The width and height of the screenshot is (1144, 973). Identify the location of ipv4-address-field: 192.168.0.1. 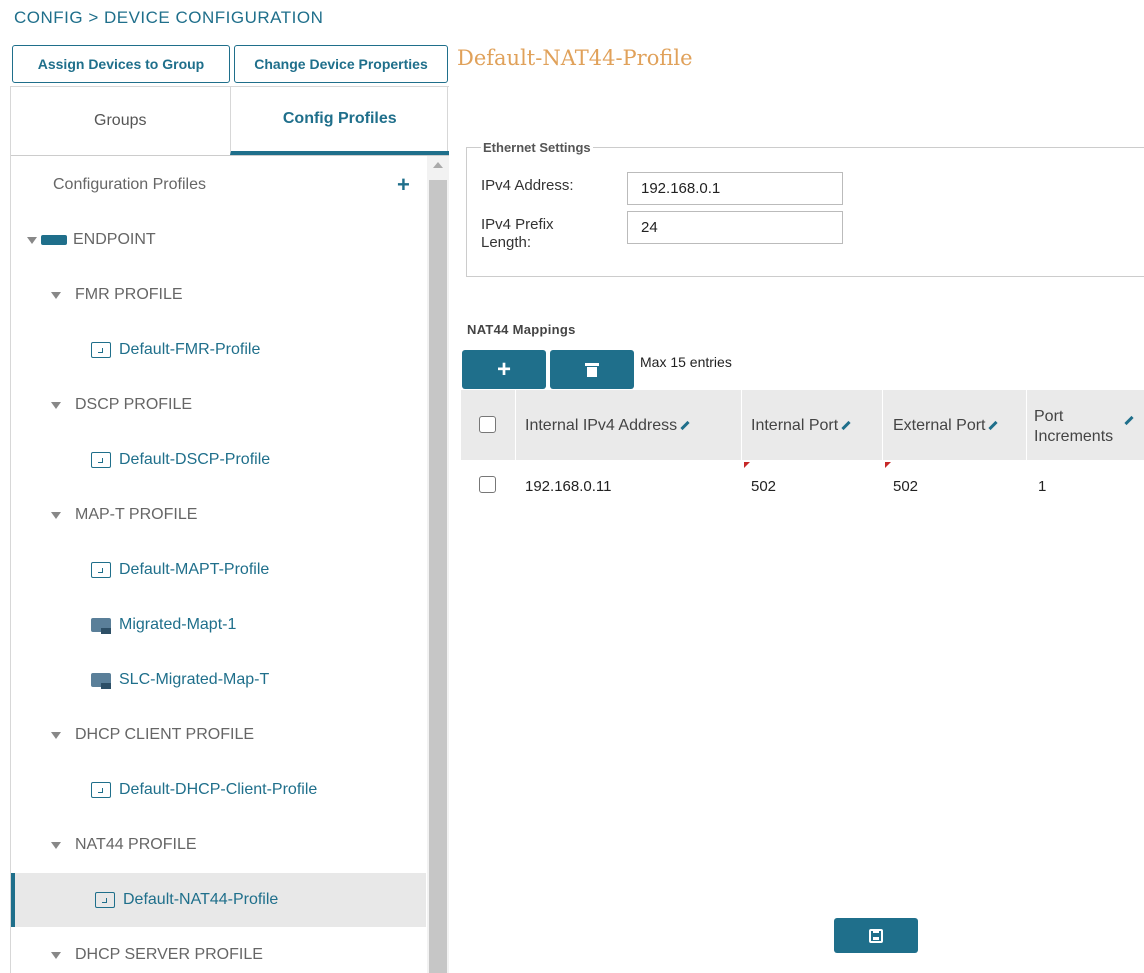
(735, 188).